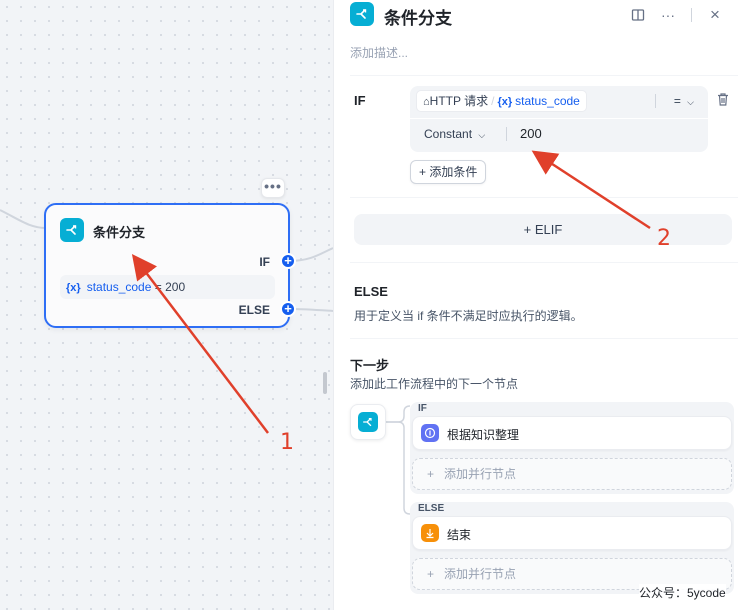 Image resolution: width=738 pixels, height=610 pixels. What do you see at coordinates (167, 265) in the screenshot?
I see `if-else-node: 条件分支 IF {x} status_code = 200 ELSE` at bounding box center [167, 265].